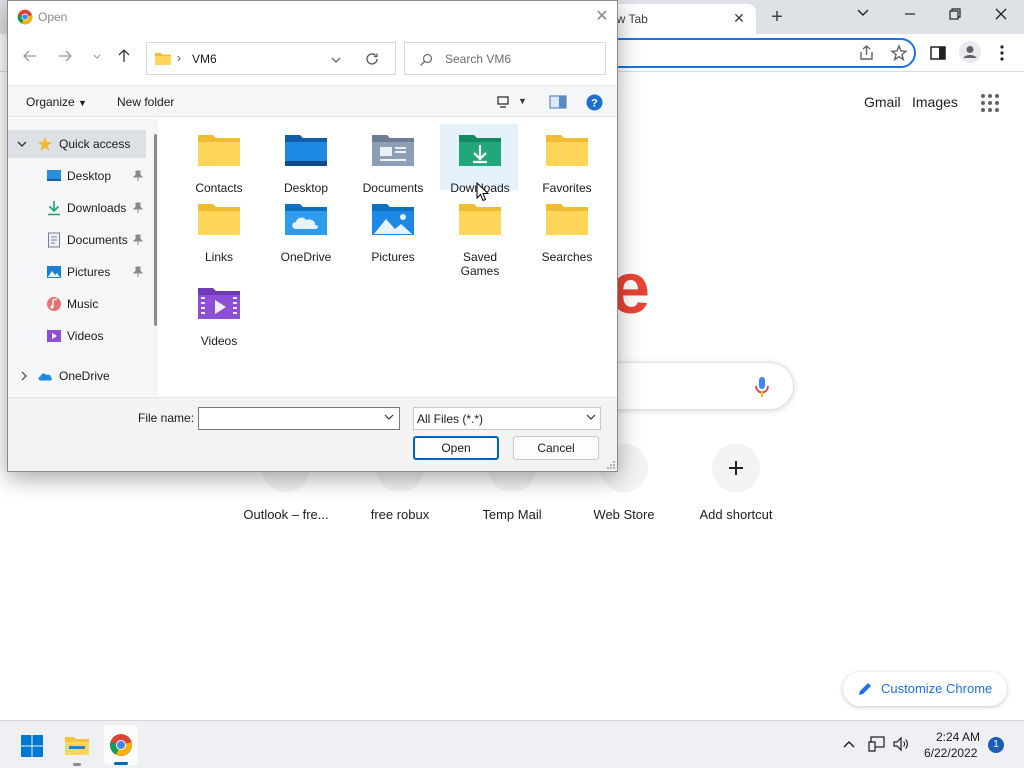  Describe the element at coordinates (736, 489) in the screenshot. I see `add-shortcut-button: Add shortcut` at that location.